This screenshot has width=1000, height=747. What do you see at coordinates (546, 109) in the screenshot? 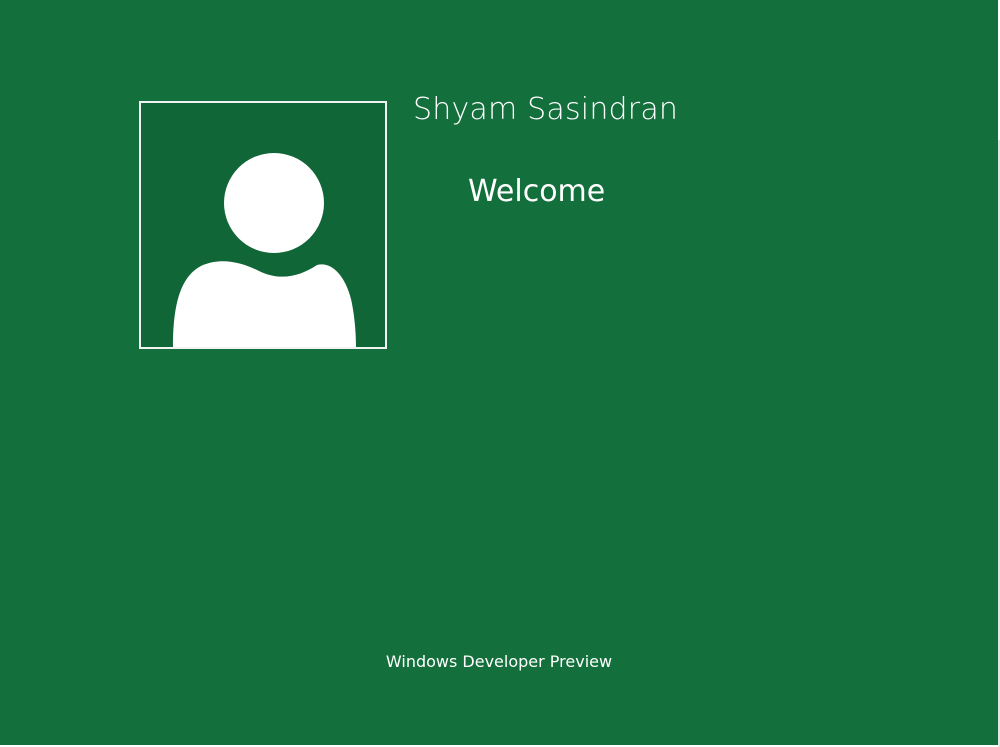
I see `user-name: Shyam Sasindran` at bounding box center [546, 109].